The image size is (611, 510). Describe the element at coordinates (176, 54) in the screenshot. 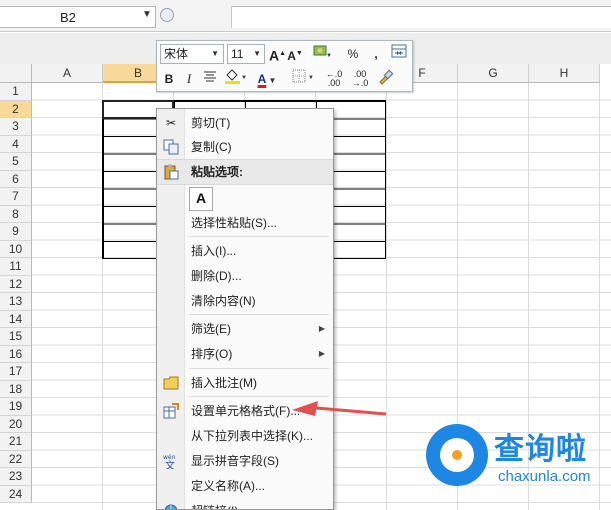

I see `font-name-value: 宋体` at that location.